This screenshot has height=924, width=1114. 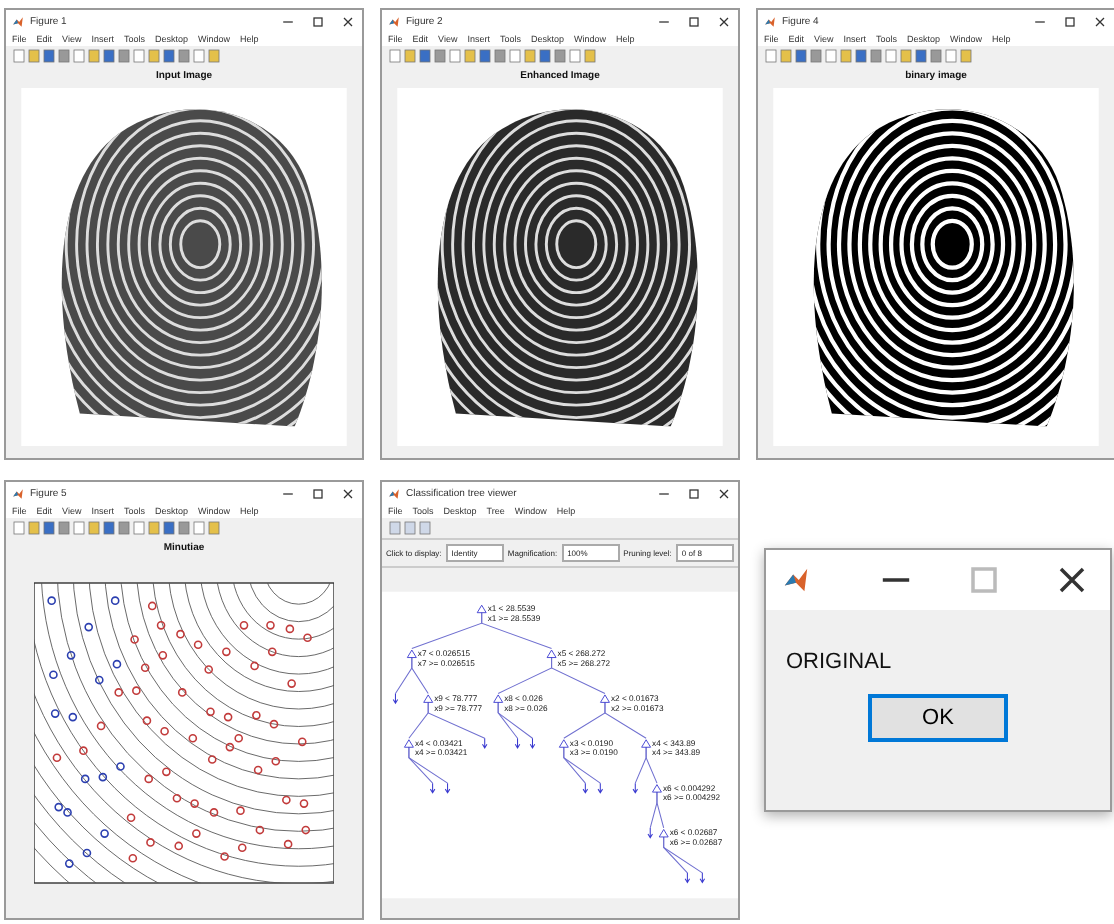 What do you see at coordinates (938, 718) in the screenshot?
I see `ok-button: OK` at bounding box center [938, 718].